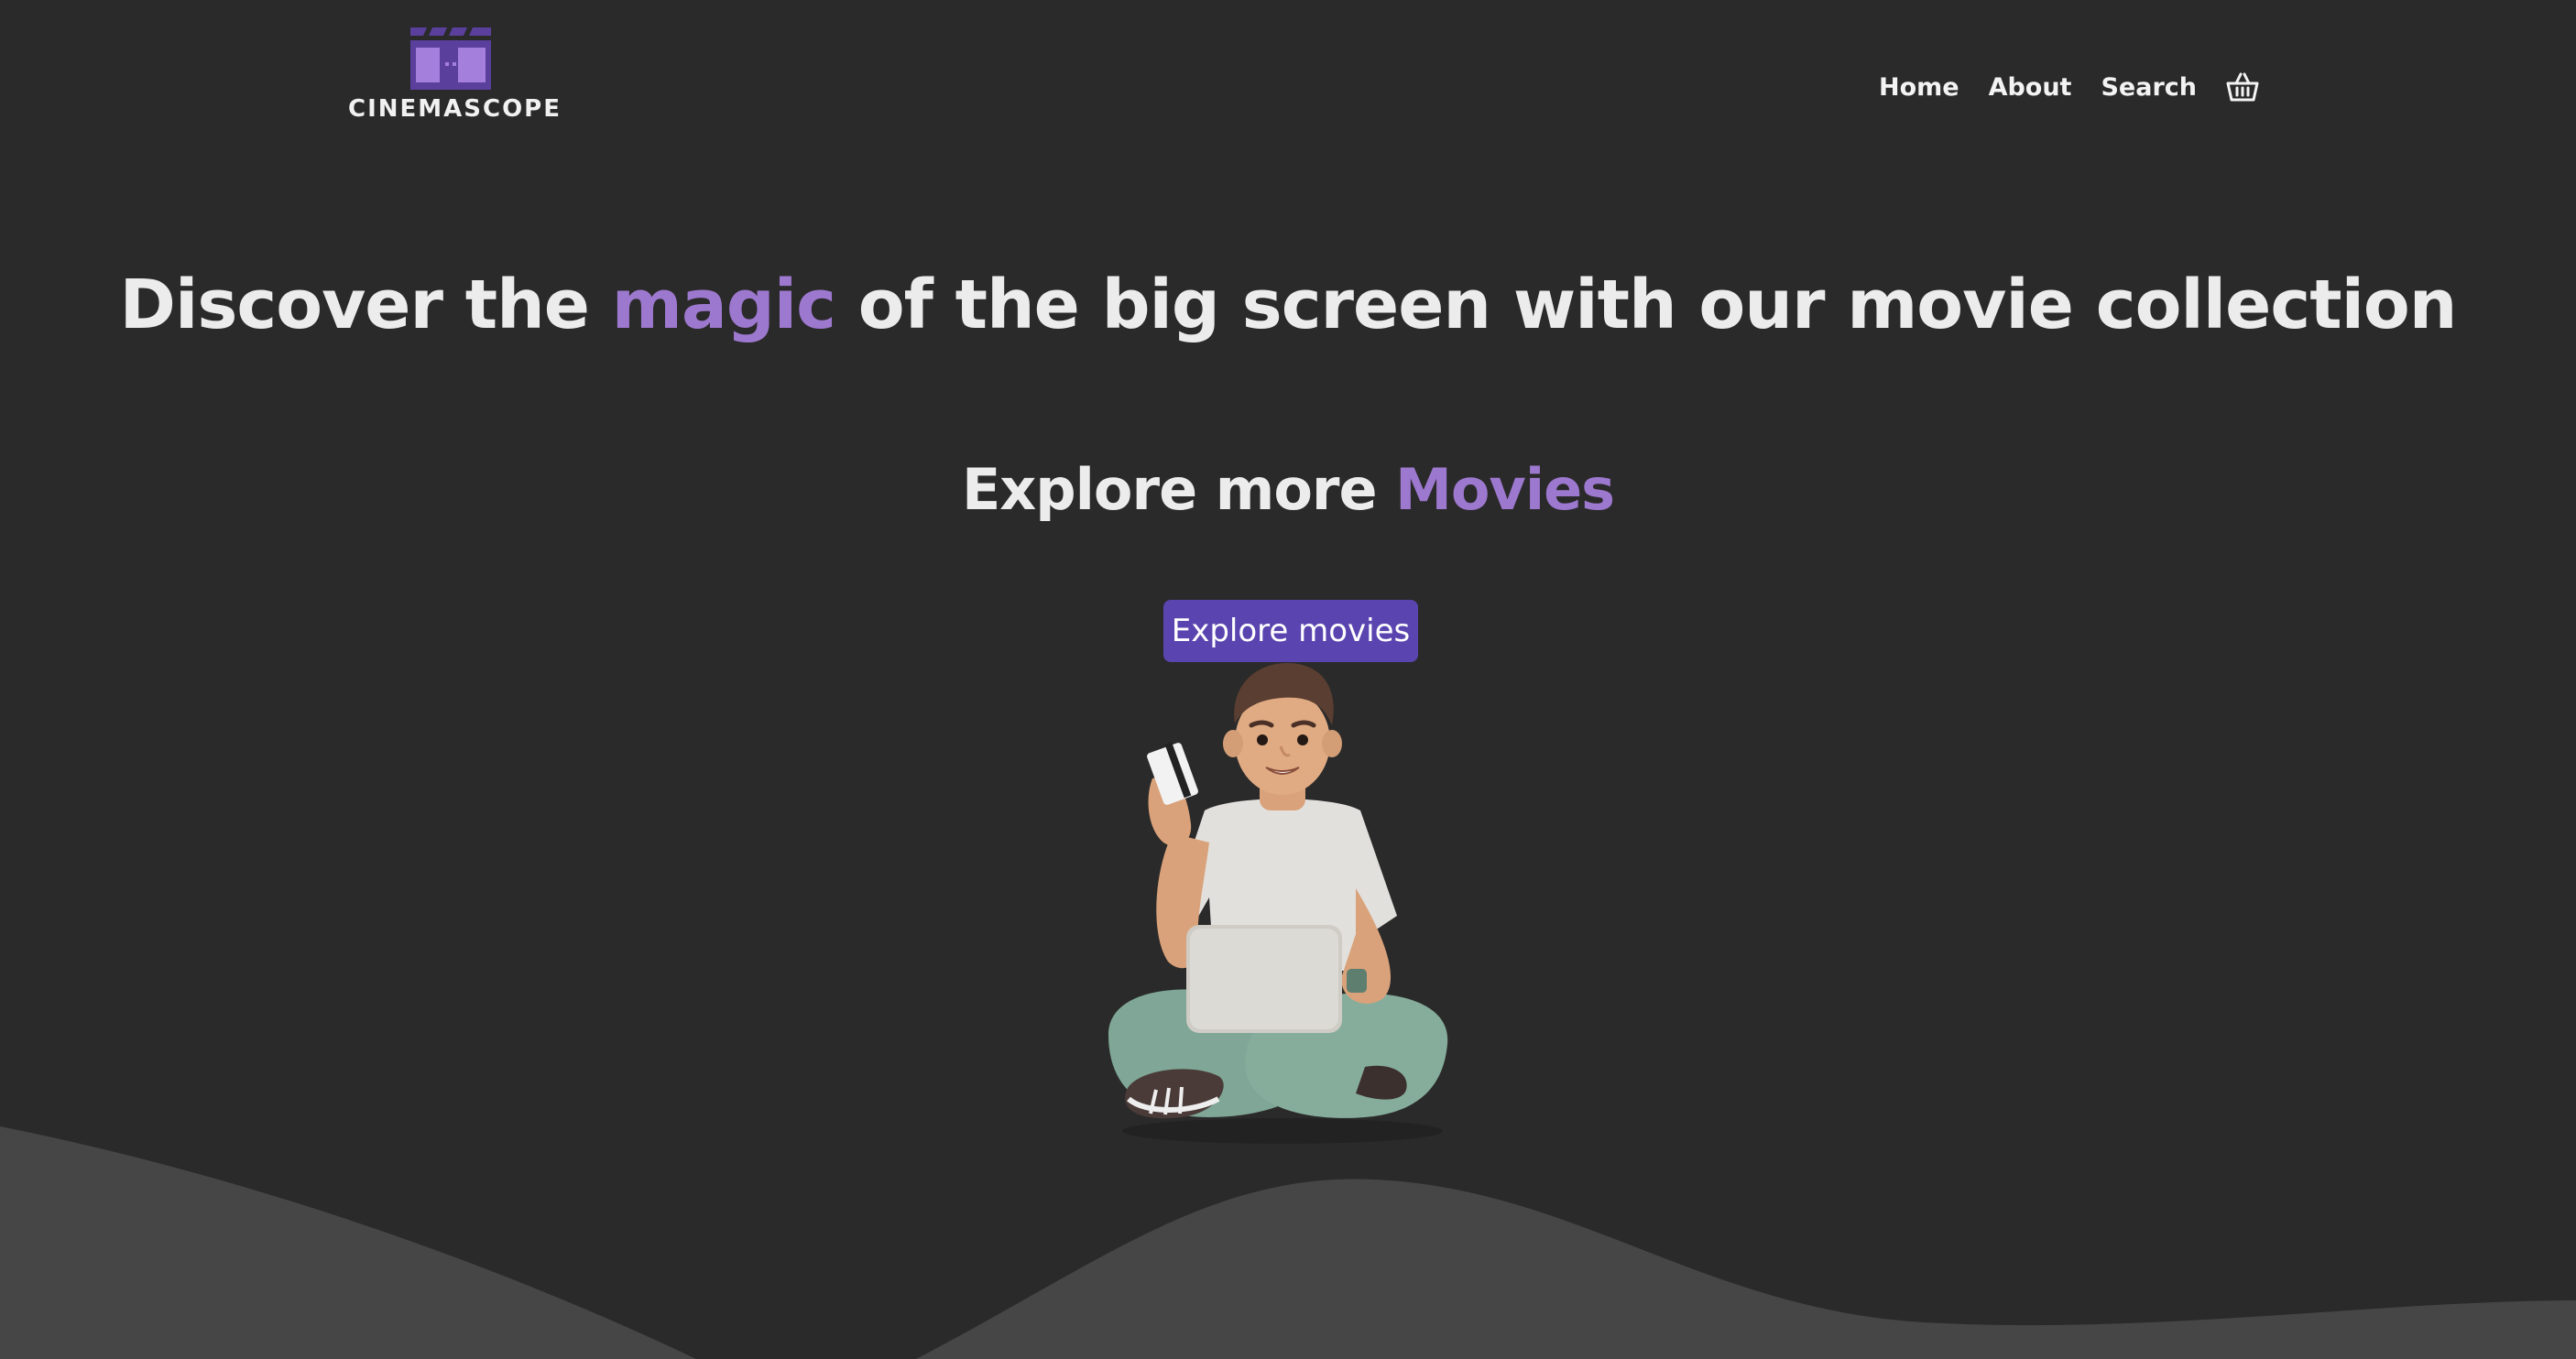 This screenshot has width=2576, height=1359. I want to click on clapperboard-icon, so click(451, 58).